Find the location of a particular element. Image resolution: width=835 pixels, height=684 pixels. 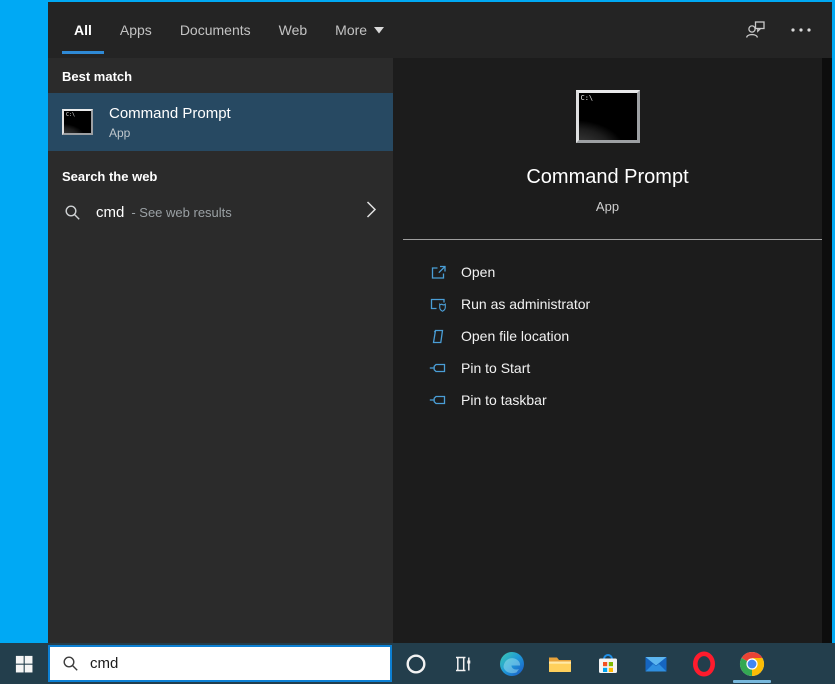

file-explorer-icon is located at coordinates (560, 664).